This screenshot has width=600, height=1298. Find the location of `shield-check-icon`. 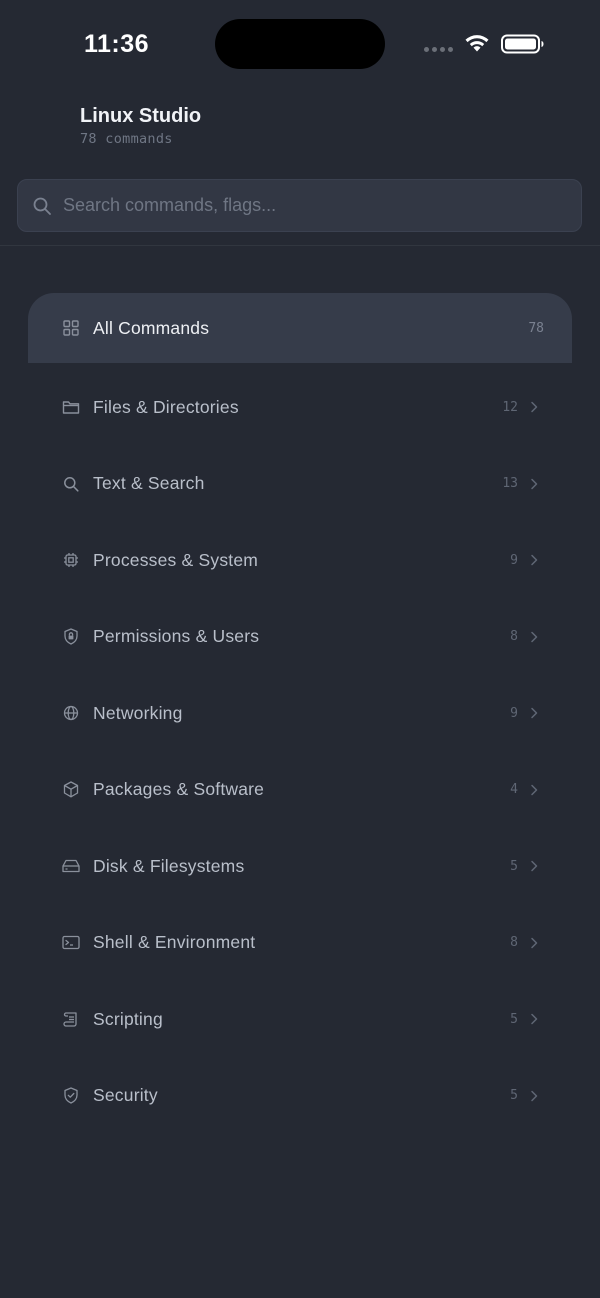

shield-check-icon is located at coordinates (71, 1096).